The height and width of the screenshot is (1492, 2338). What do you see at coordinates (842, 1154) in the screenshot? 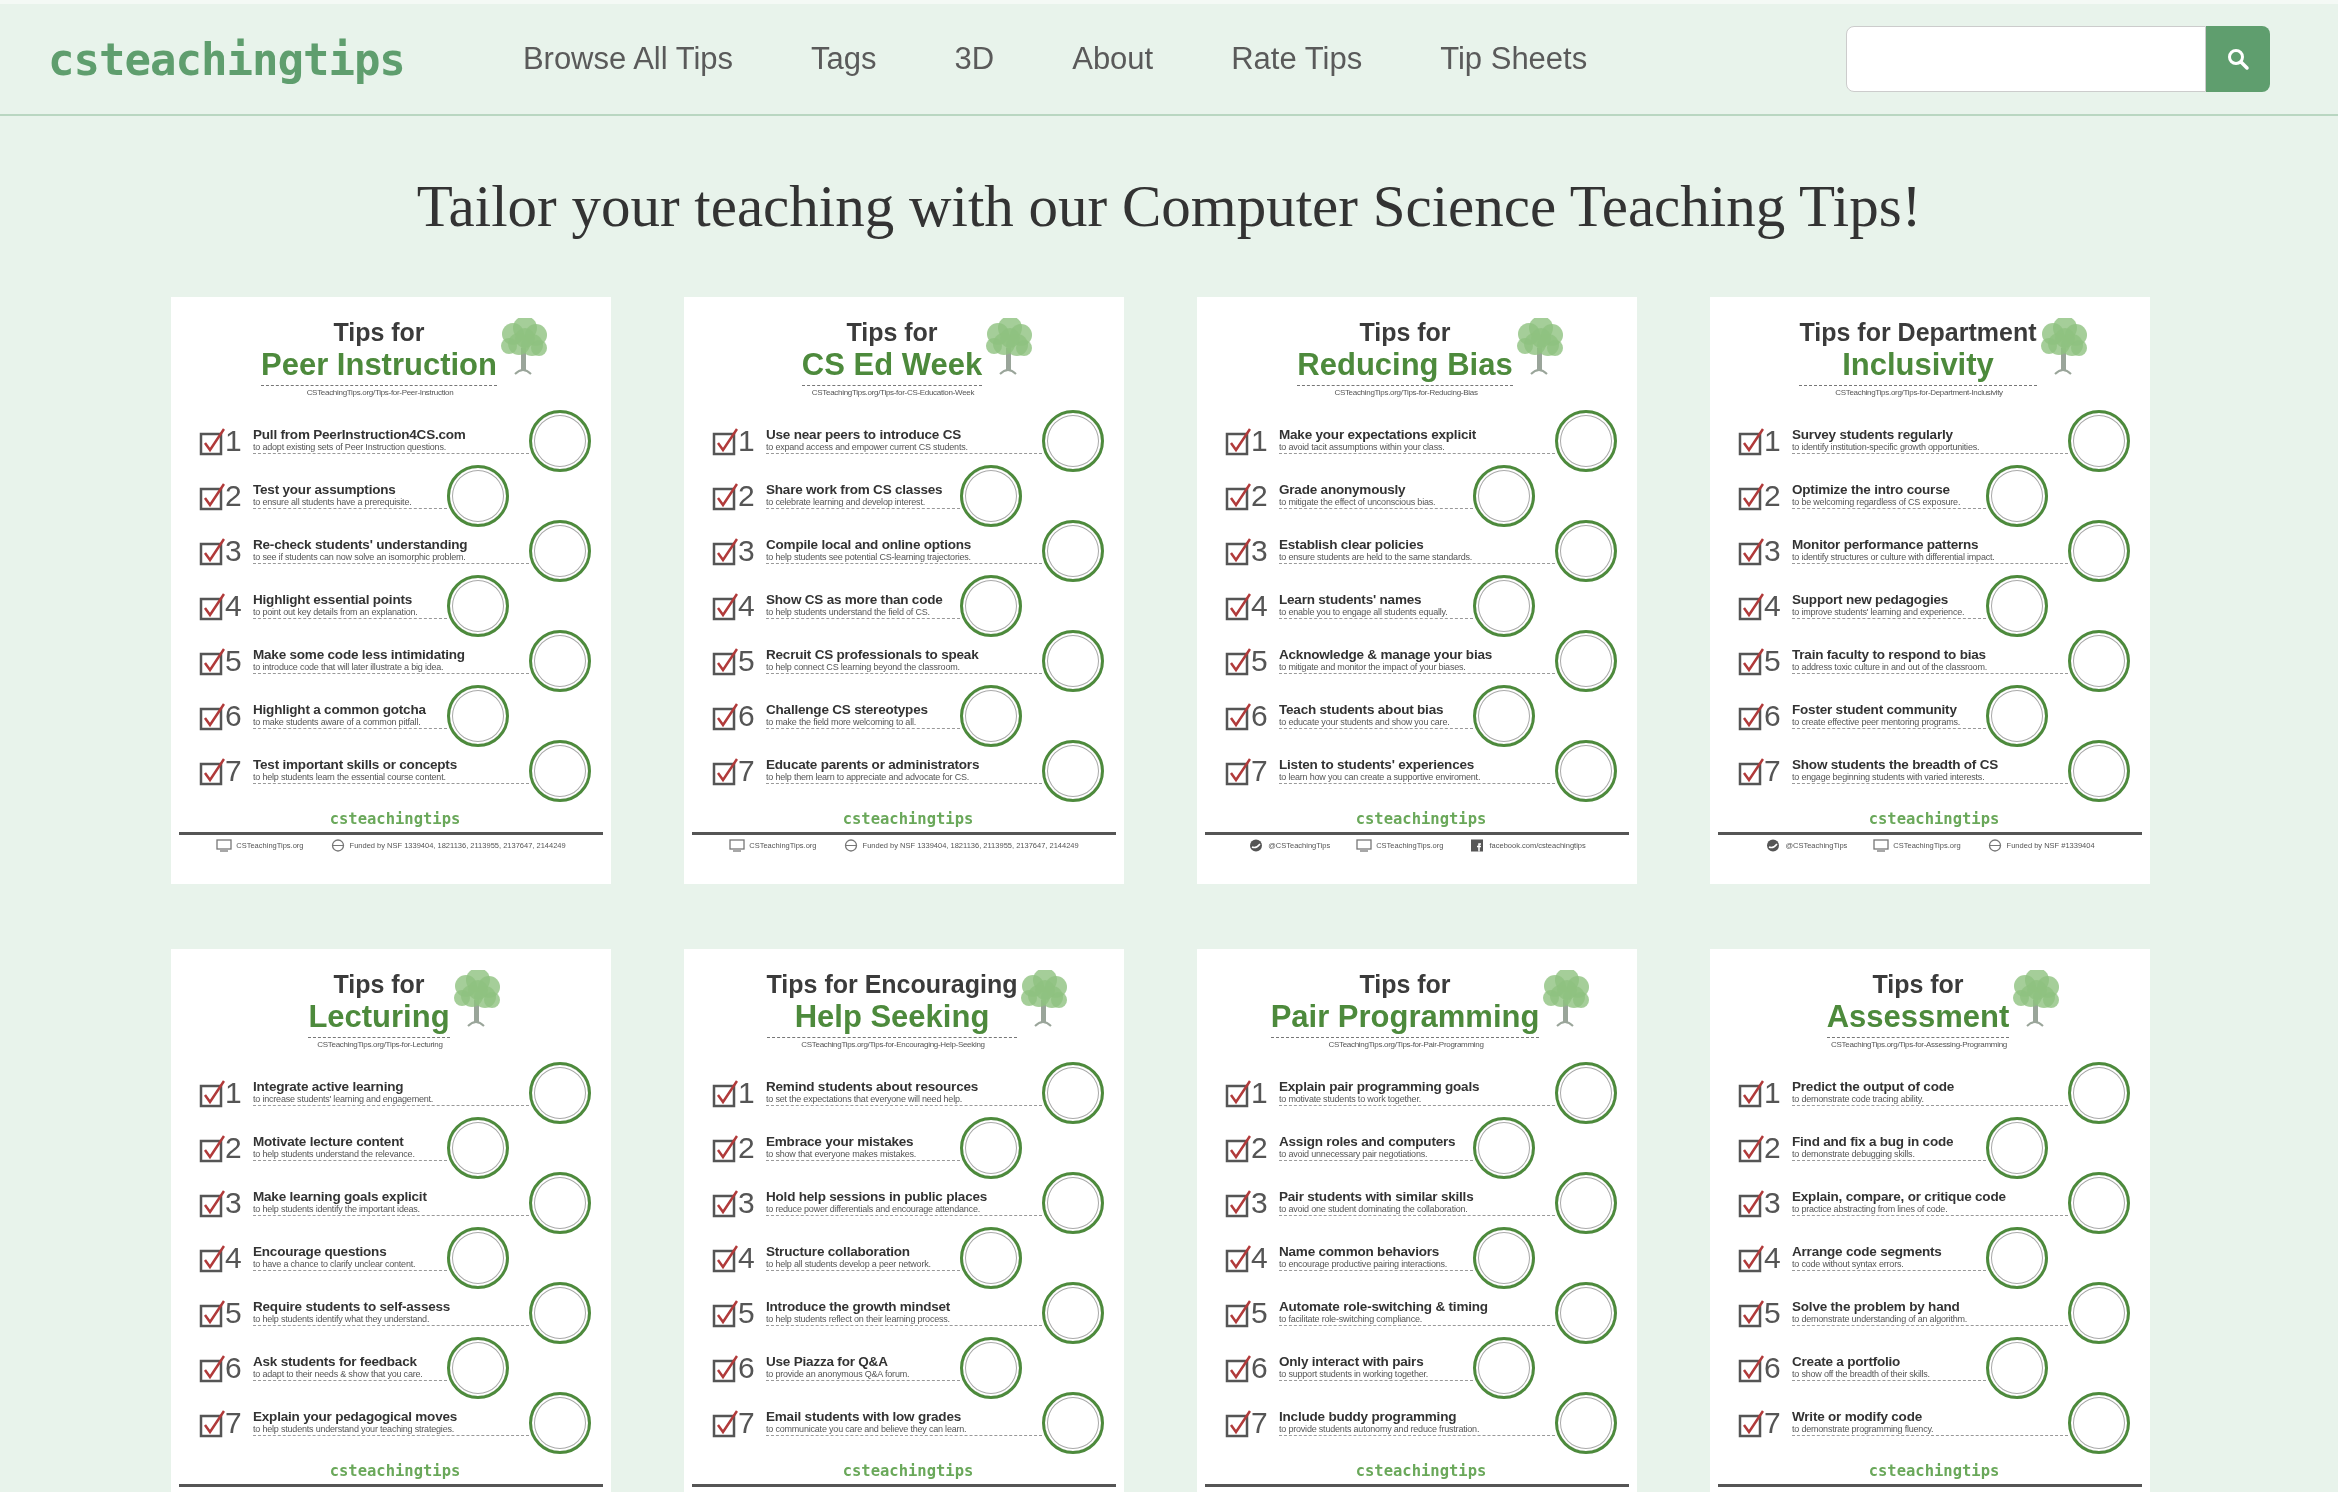
I see `tip-description: to show that everyone makes mistakes.` at bounding box center [842, 1154].